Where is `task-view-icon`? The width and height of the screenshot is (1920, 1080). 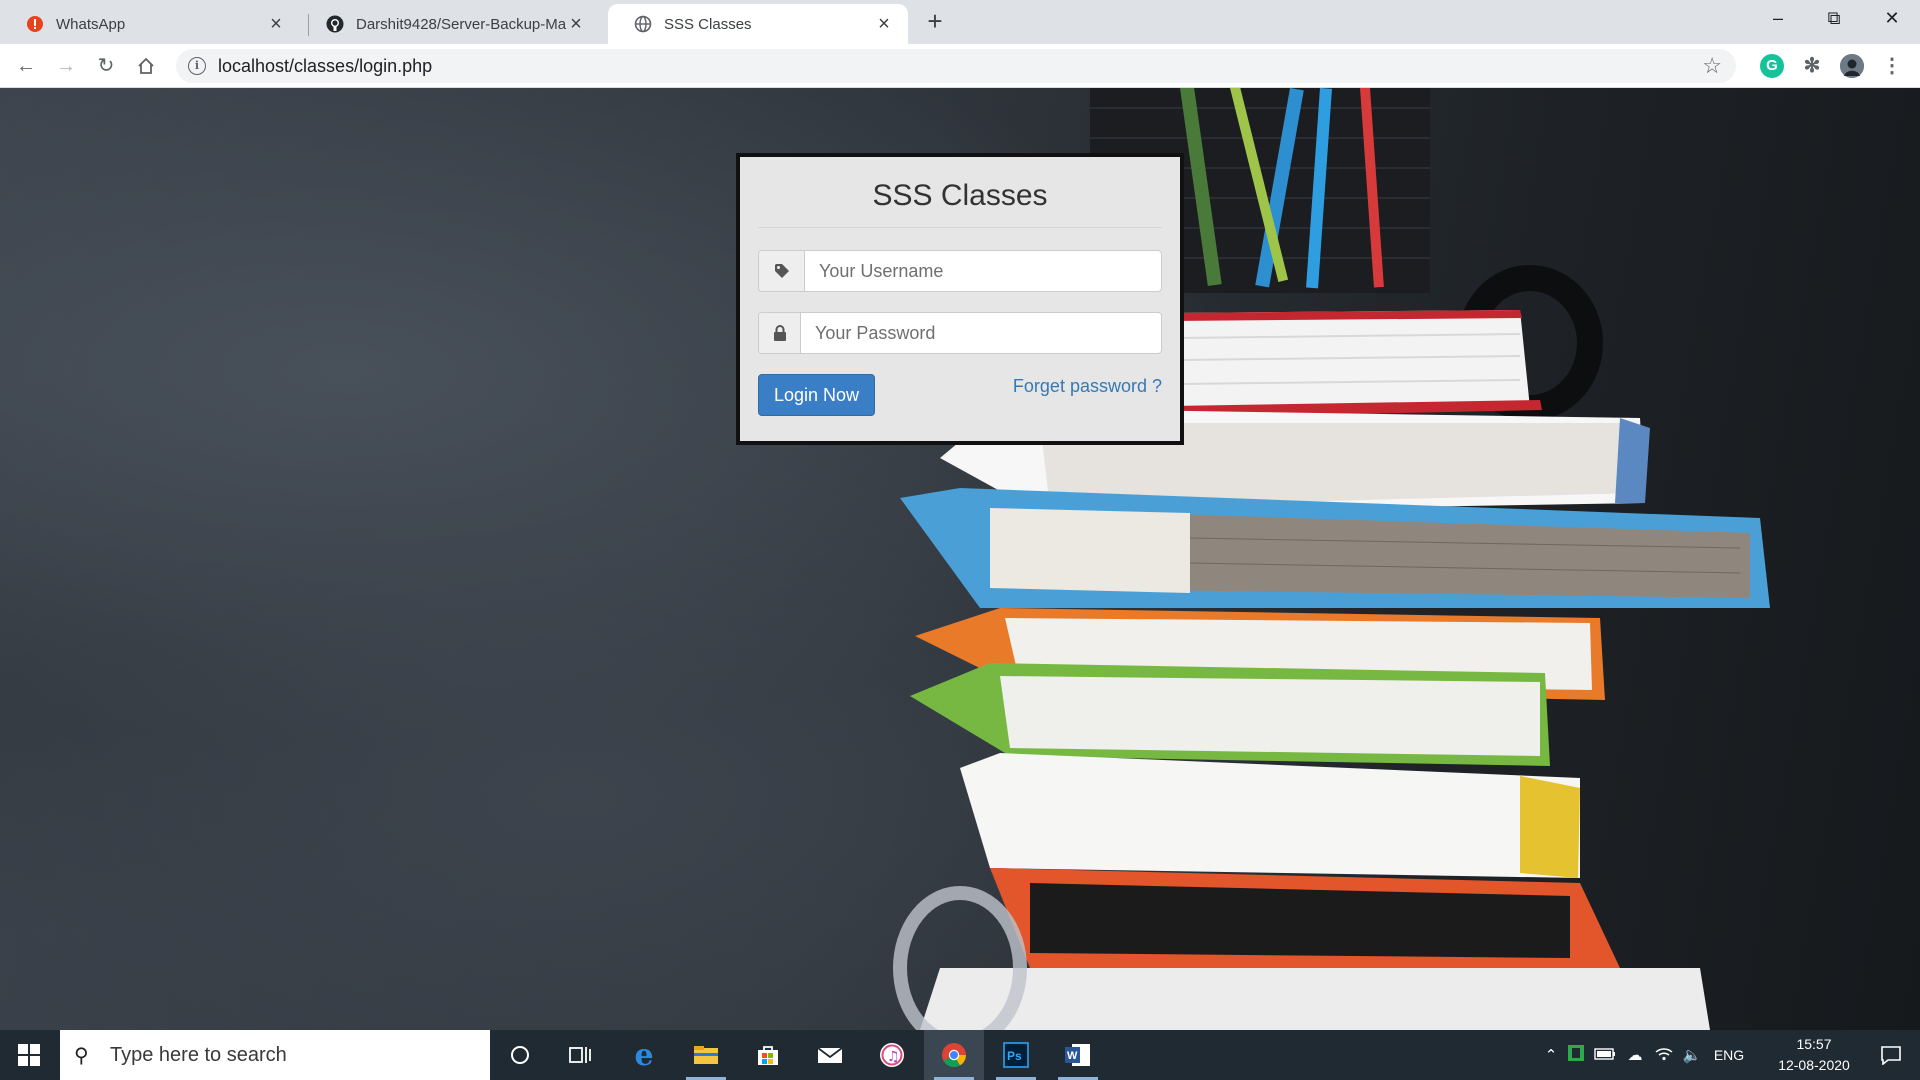
task-view-icon is located at coordinates (580, 1055).